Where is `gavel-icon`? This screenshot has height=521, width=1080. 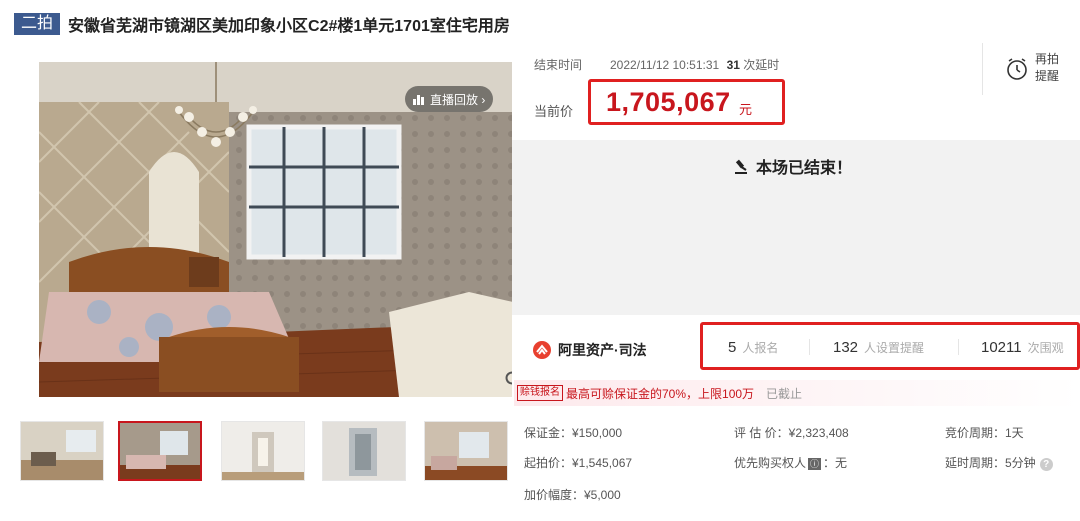 gavel-icon is located at coordinates (741, 166).